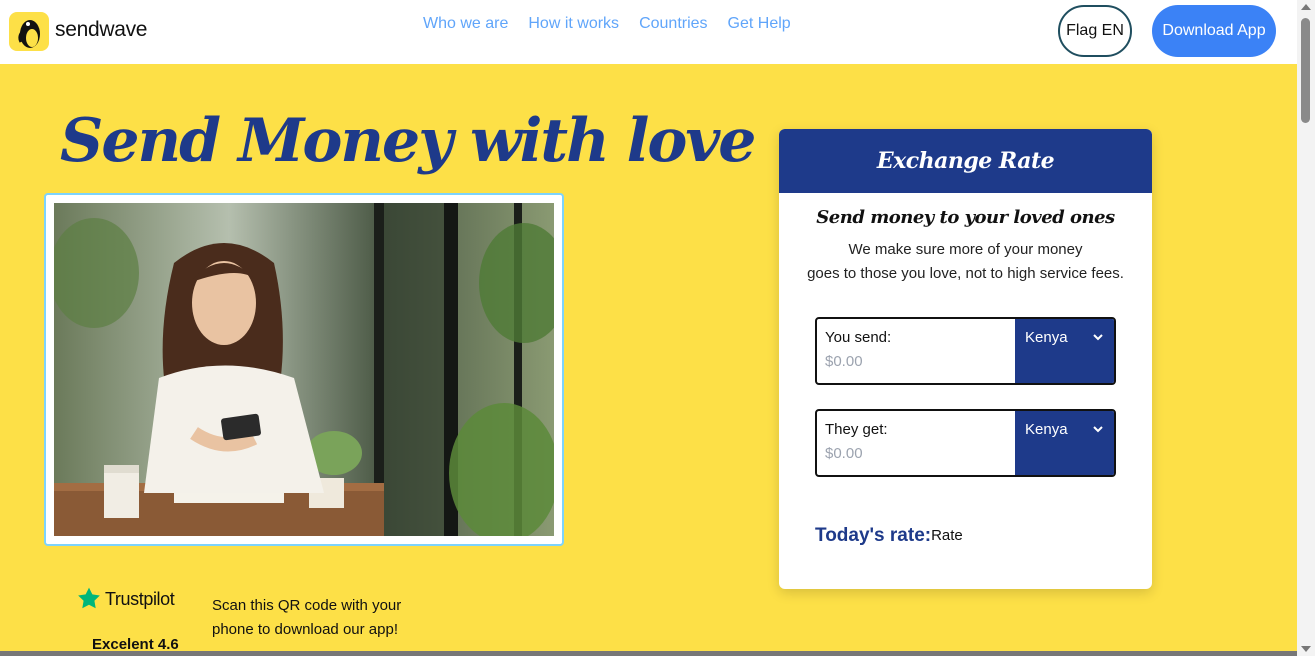 The width and height of the screenshot is (1315, 656). I want to click on card-title: Exchange Rate, so click(965, 161).